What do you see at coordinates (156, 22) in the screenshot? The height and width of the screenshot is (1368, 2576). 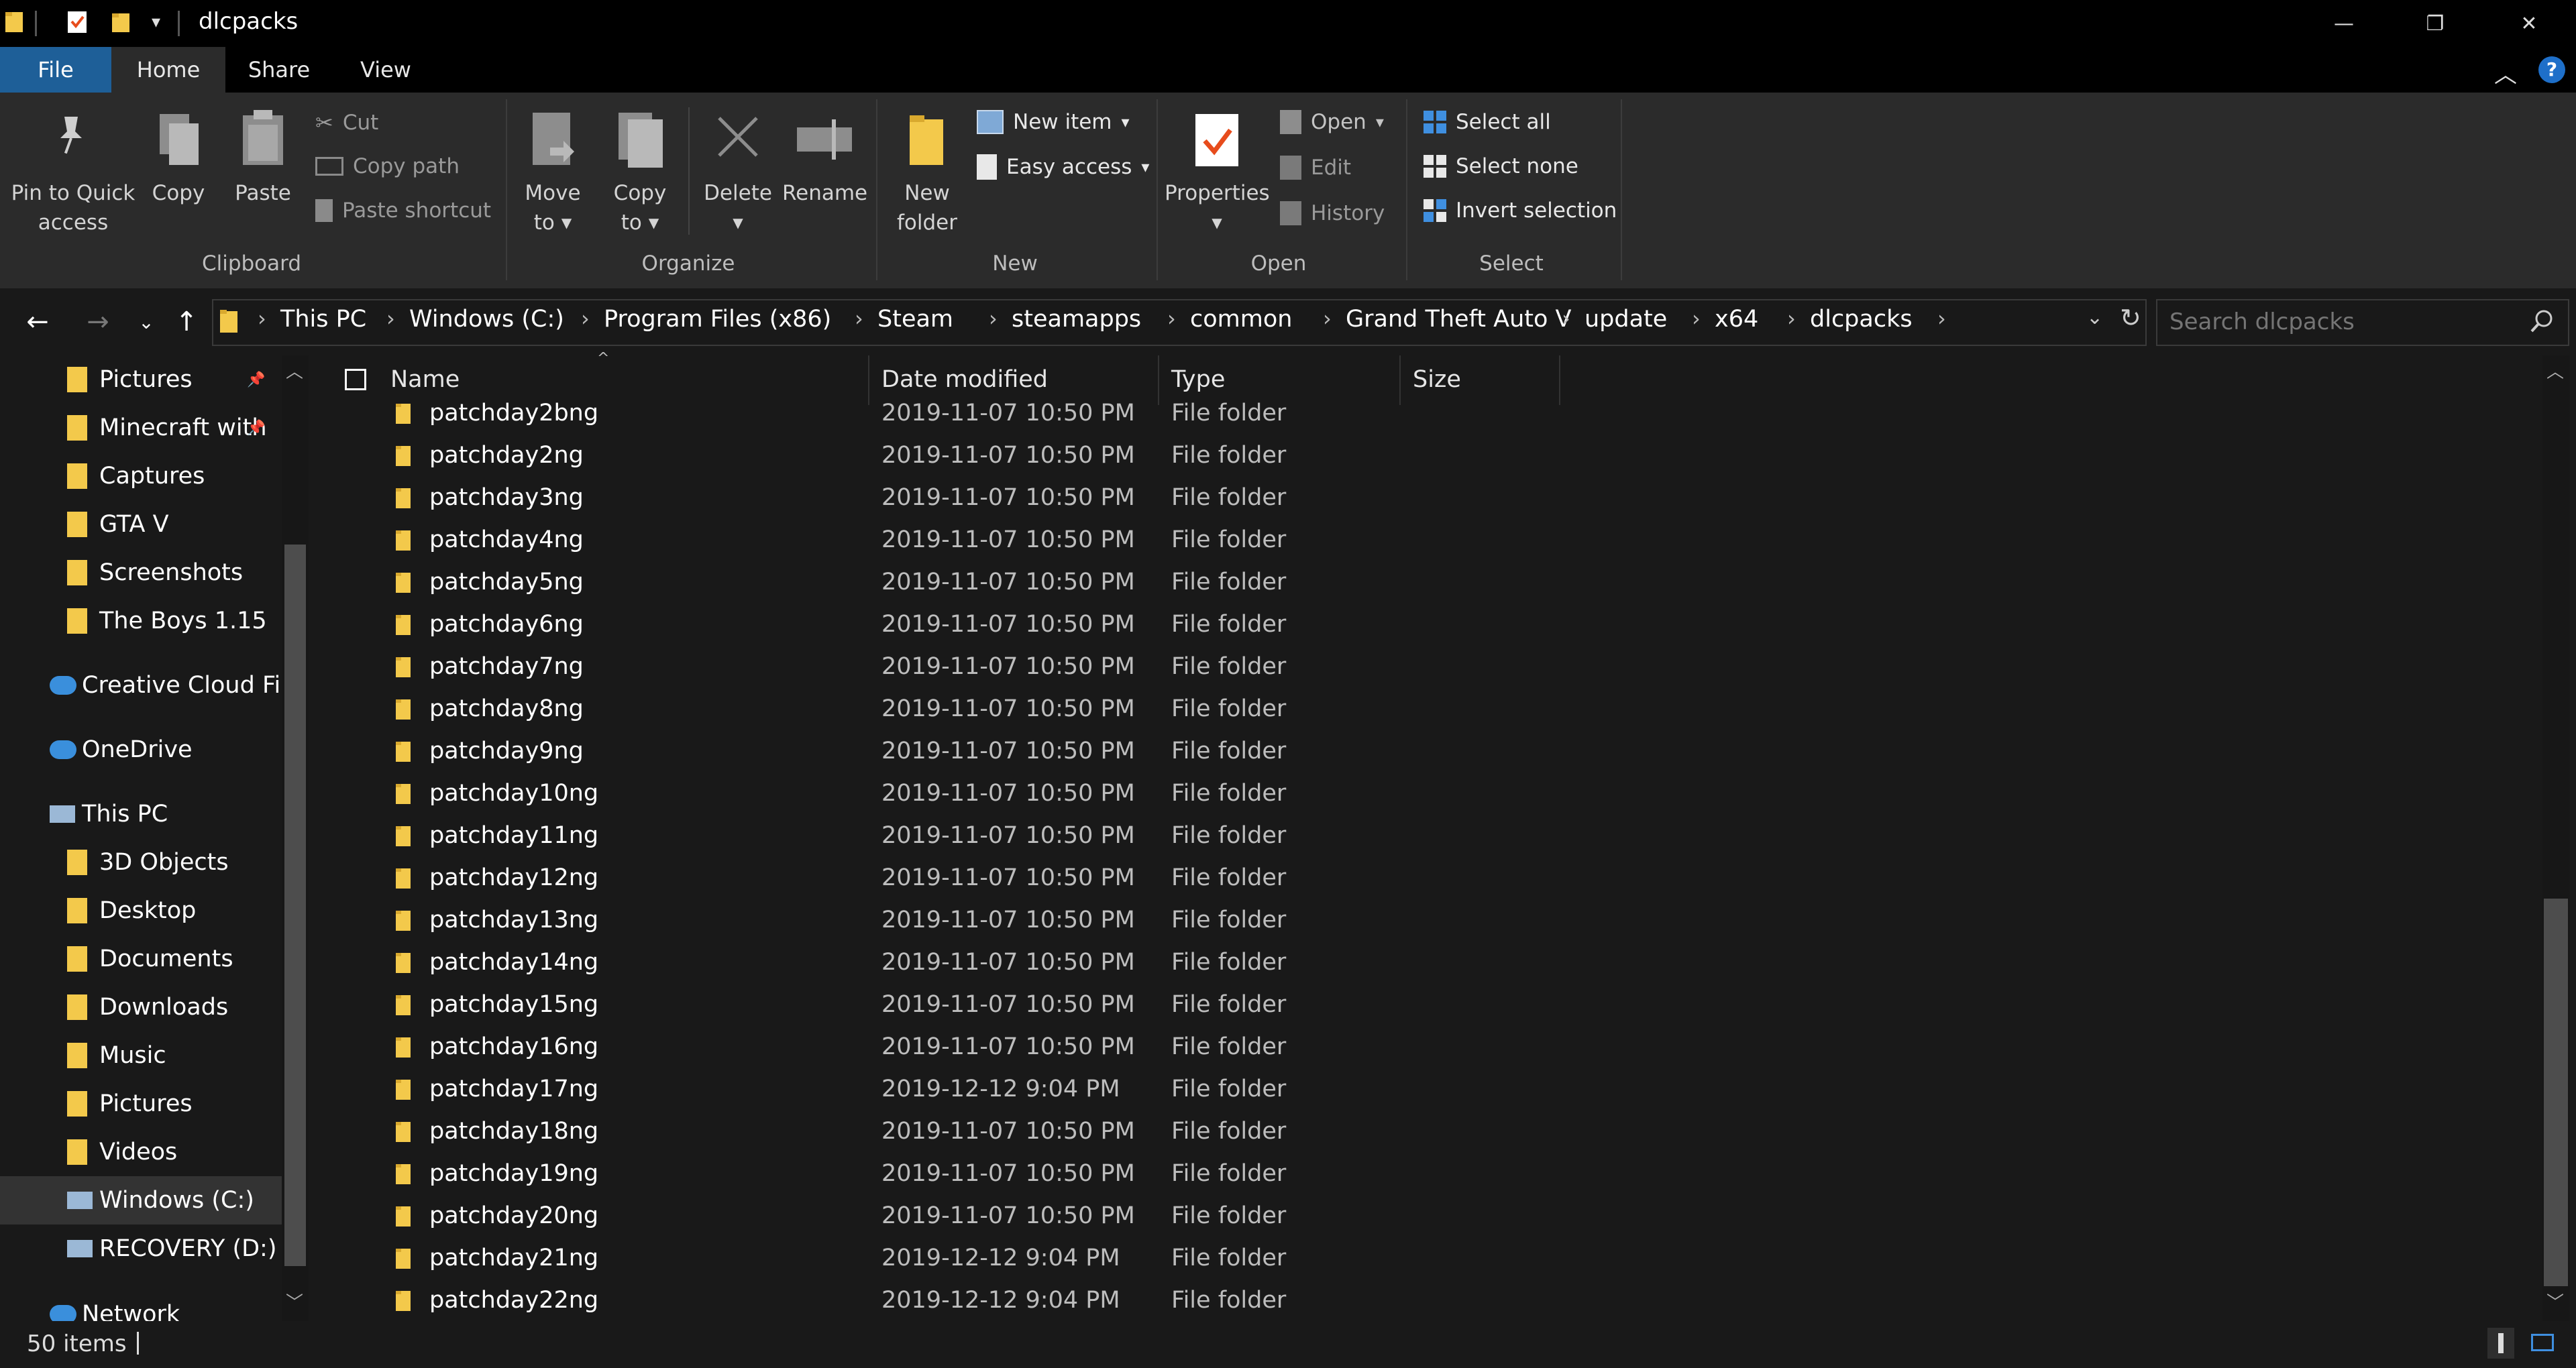 I see `customize-quick-access-chevron-icon: ▾` at bounding box center [156, 22].